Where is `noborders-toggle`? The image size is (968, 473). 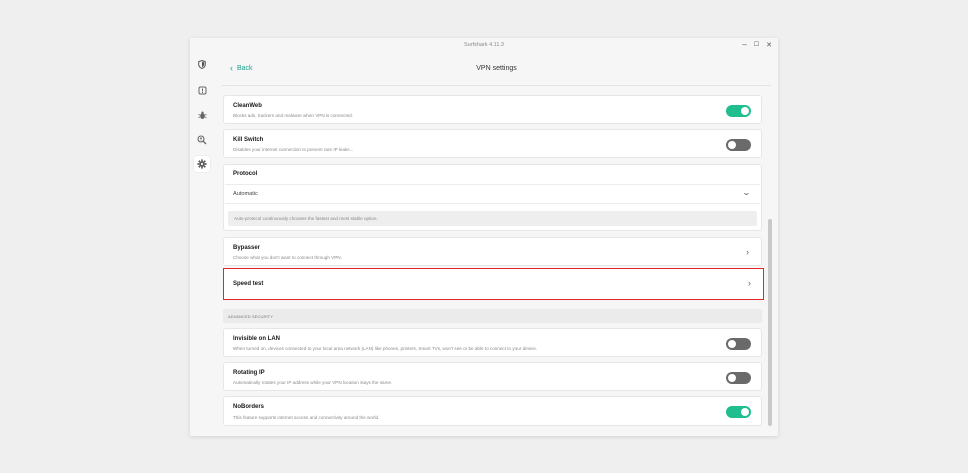
noborders-toggle is located at coordinates (738, 412).